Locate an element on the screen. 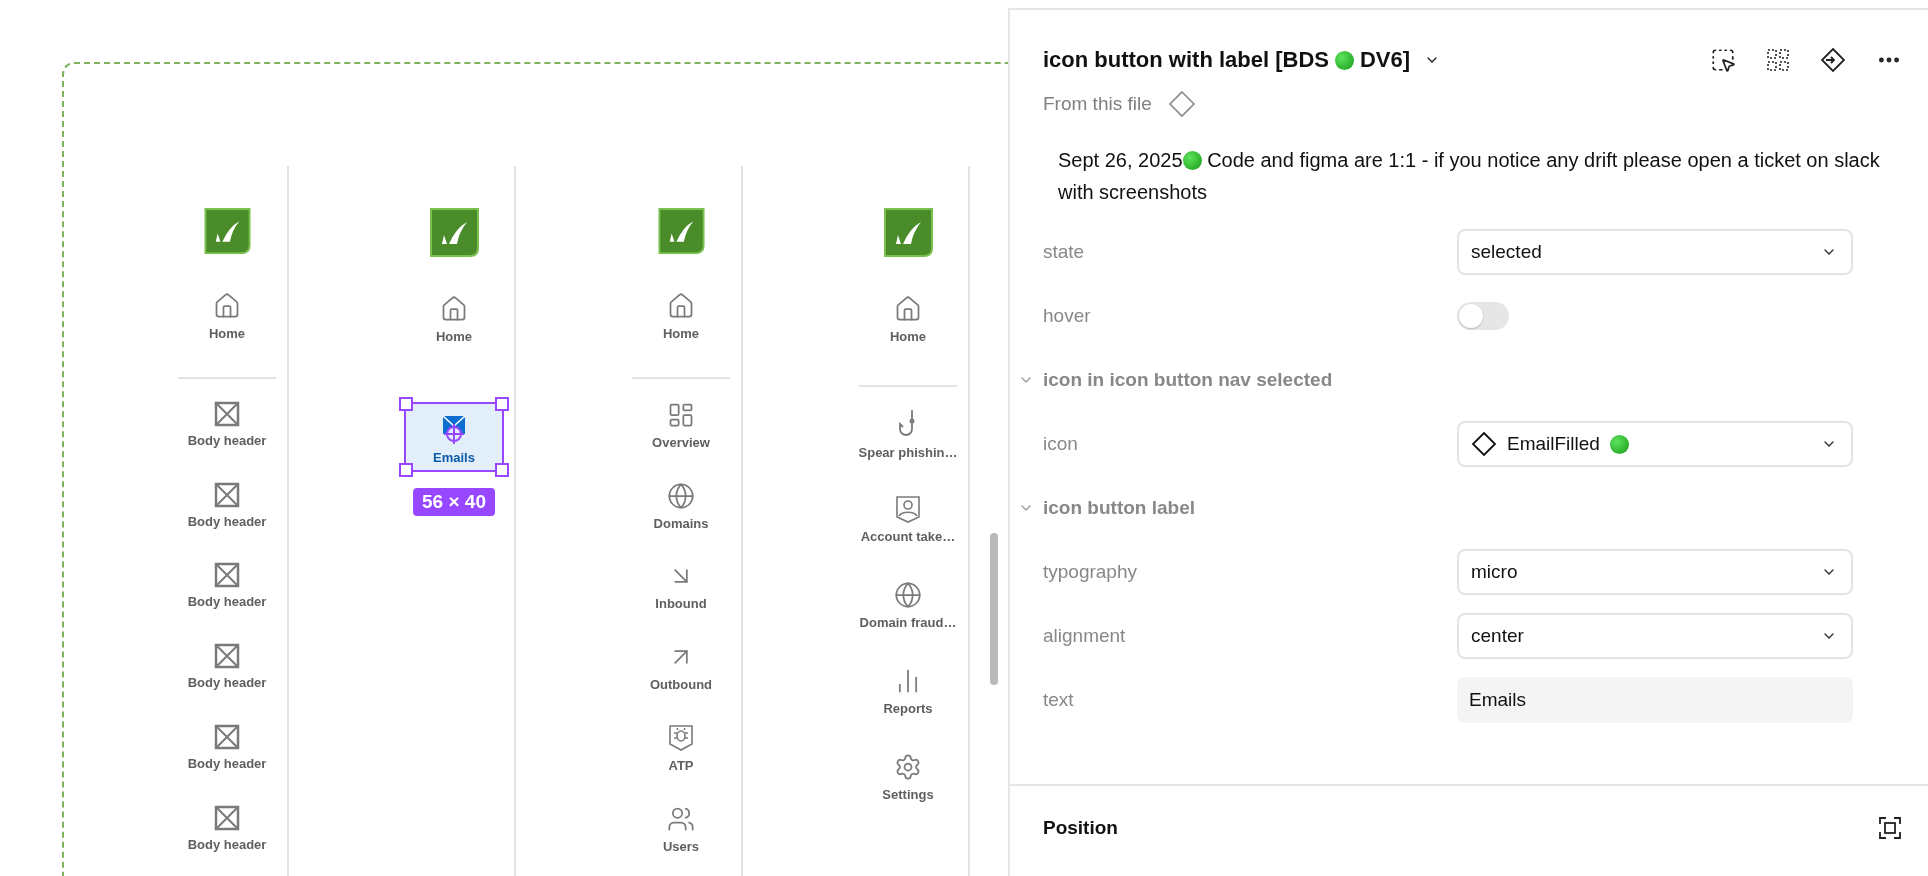 Image resolution: width=1928 pixels, height=876 pixels. shield-bug-icon is located at coordinates (681, 738).